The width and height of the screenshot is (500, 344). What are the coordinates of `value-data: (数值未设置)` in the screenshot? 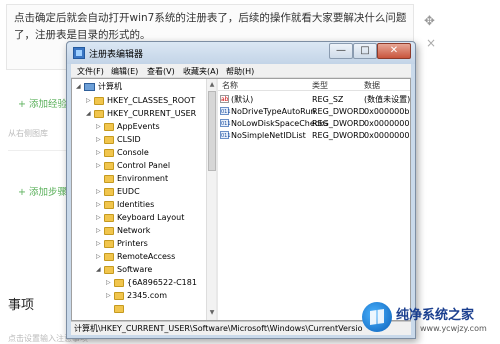 It's located at (387, 99).